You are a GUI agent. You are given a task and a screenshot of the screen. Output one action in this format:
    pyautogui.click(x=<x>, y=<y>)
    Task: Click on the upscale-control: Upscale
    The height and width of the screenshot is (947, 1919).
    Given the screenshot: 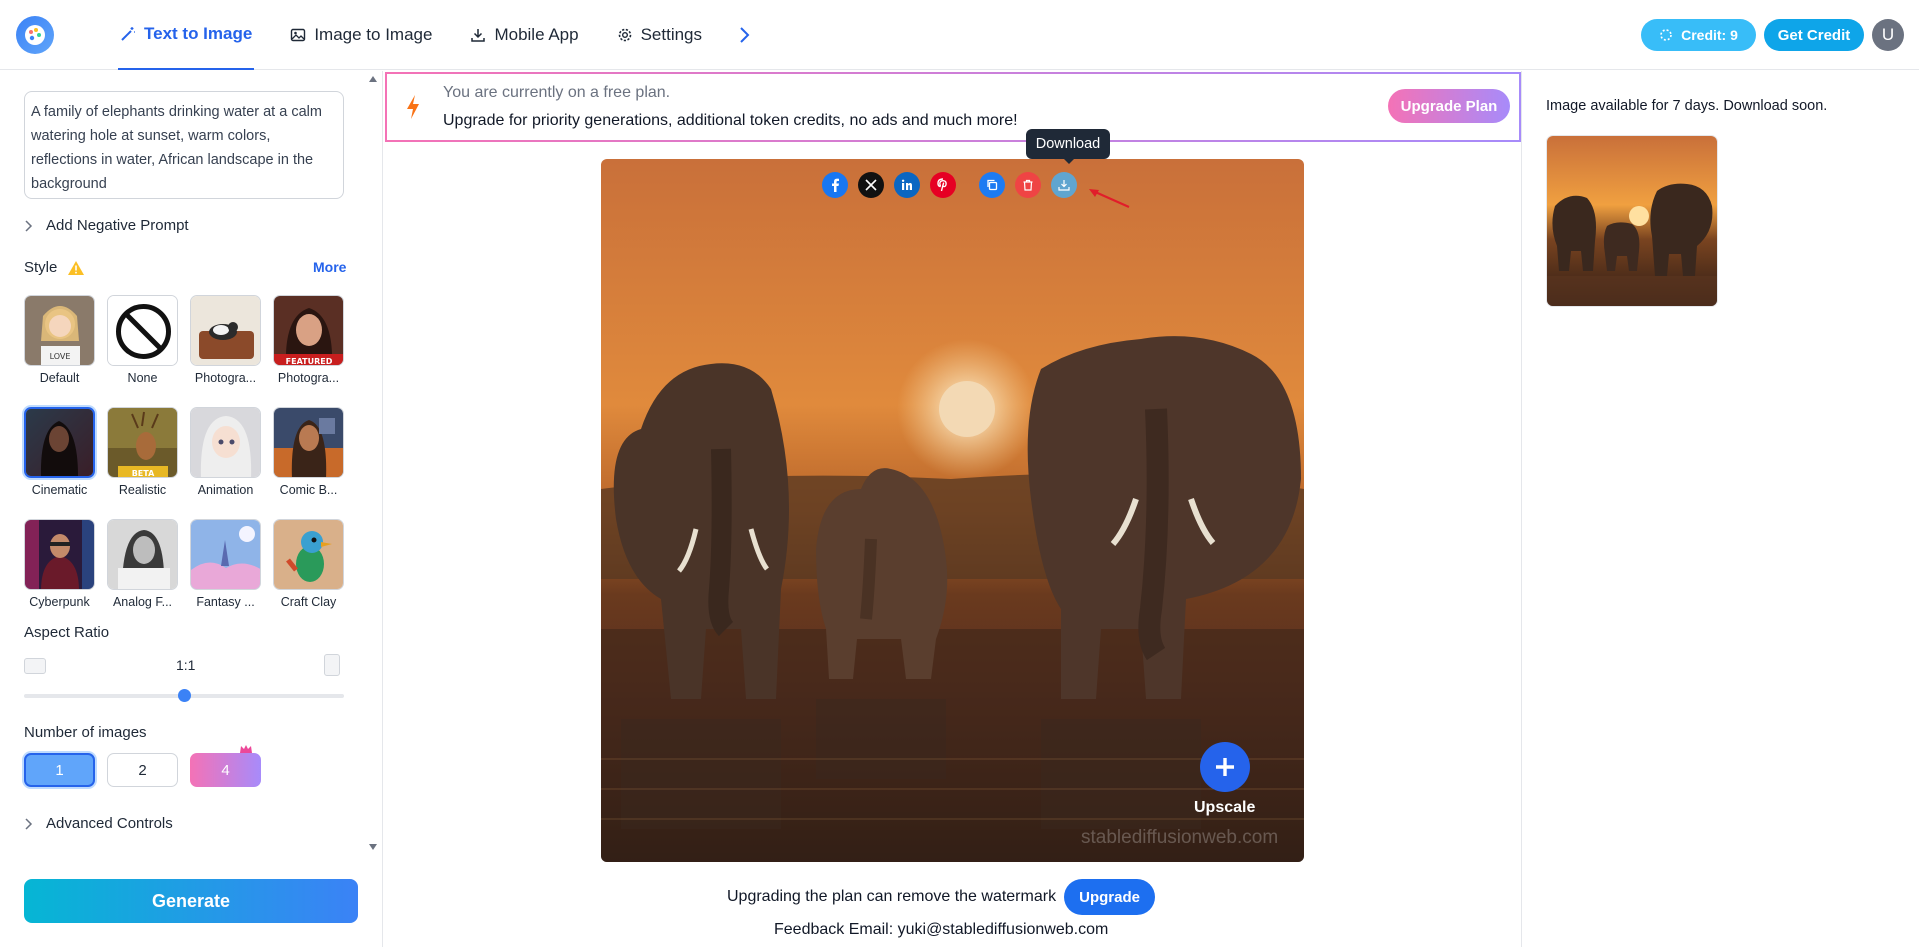 What is the action you would take?
    pyautogui.click(x=1224, y=779)
    